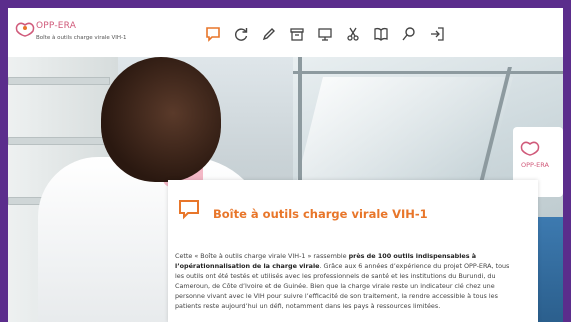  What do you see at coordinates (428, 72) in the screenshot?
I see `hood-frame` at bounding box center [428, 72].